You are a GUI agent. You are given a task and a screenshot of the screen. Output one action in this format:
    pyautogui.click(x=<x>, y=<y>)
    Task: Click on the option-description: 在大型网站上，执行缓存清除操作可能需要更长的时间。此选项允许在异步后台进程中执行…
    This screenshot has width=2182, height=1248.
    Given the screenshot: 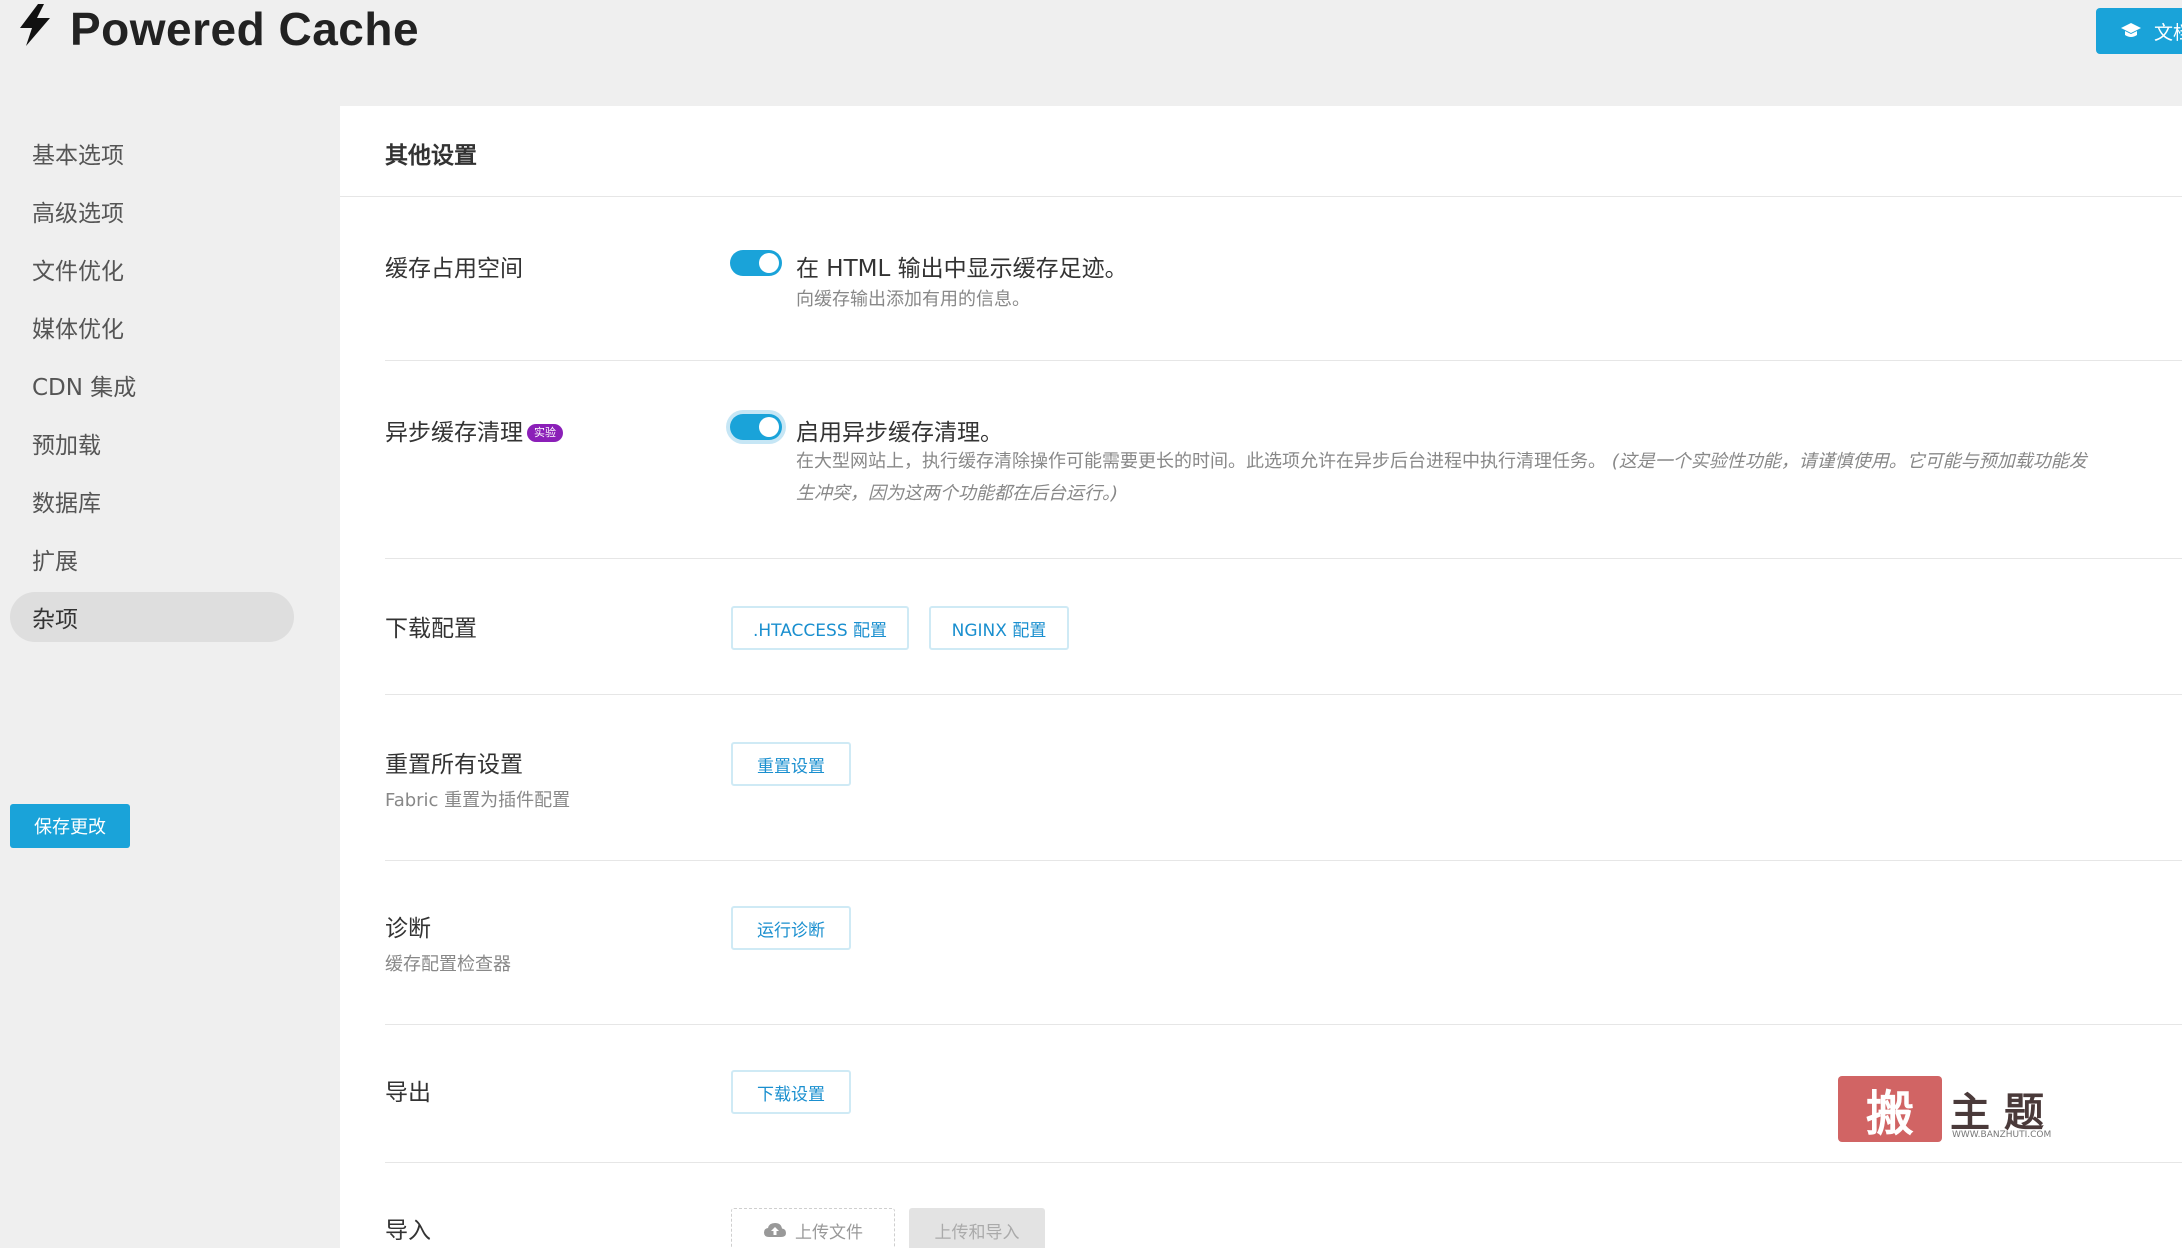 What is the action you would take?
    pyautogui.click(x=1489, y=478)
    